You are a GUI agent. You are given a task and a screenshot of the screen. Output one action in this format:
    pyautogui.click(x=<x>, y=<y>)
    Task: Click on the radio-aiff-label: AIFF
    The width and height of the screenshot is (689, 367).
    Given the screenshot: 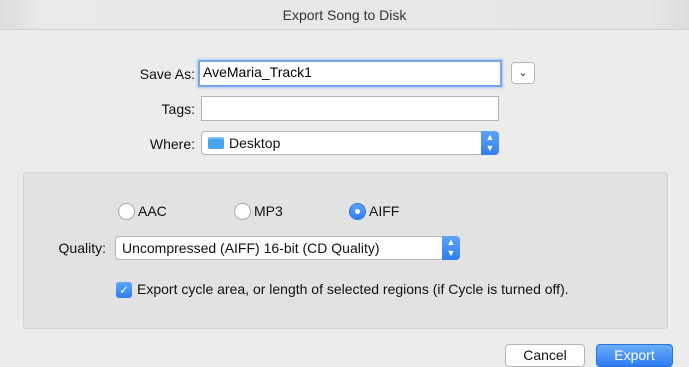 What is the action you would take?
    pyautogui.click(x=384, y=211)
    